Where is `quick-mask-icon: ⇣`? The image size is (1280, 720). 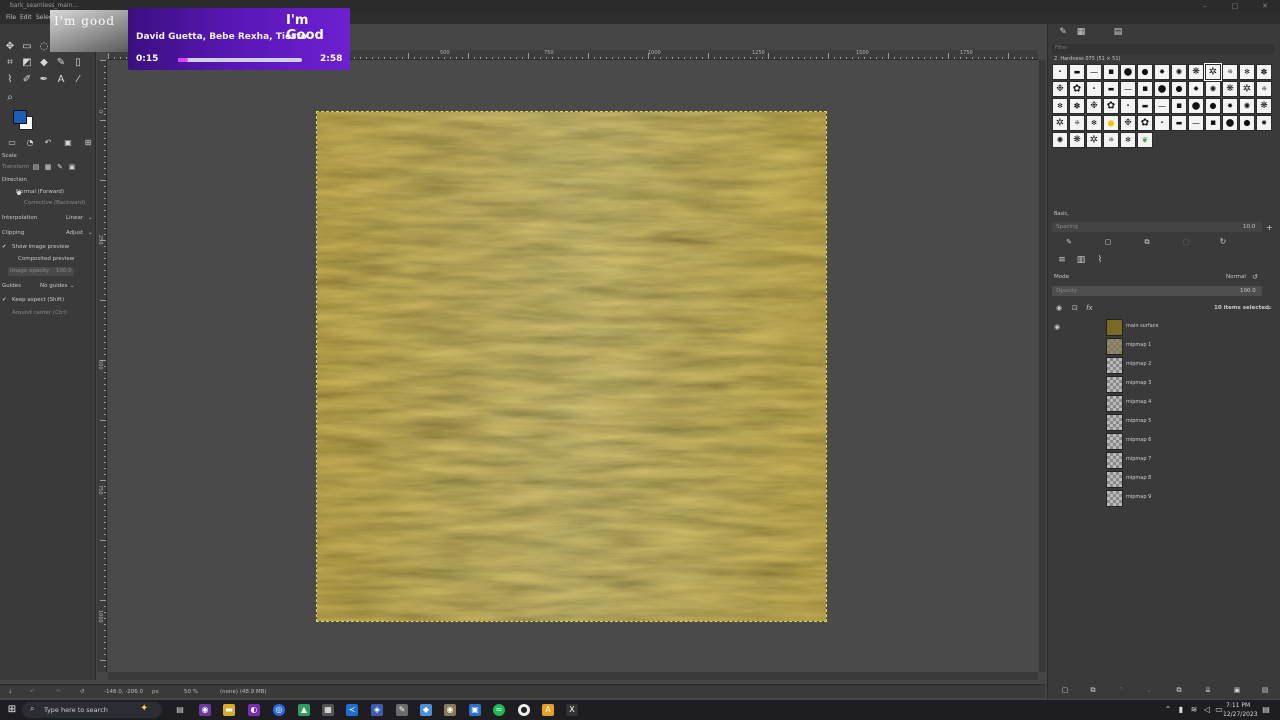 quick-mask-icon: ⇣ is located at coordinates (10, 692).